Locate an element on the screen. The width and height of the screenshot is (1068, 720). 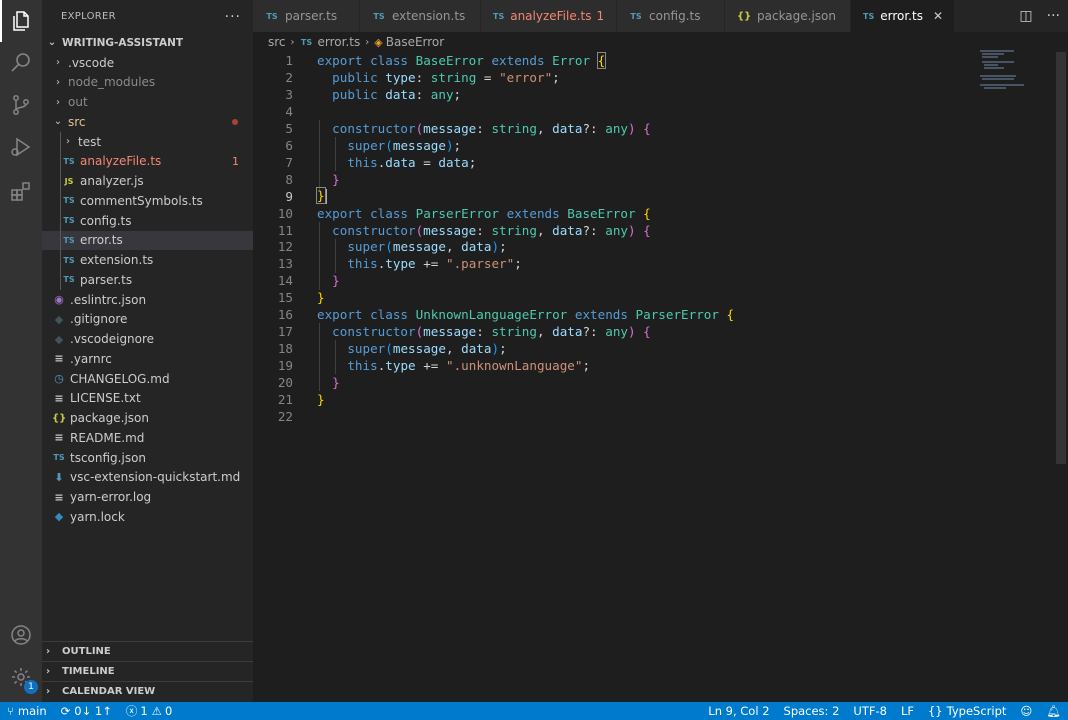
chevron-down-icon: ⌄ is located at coordinates (58, 122).